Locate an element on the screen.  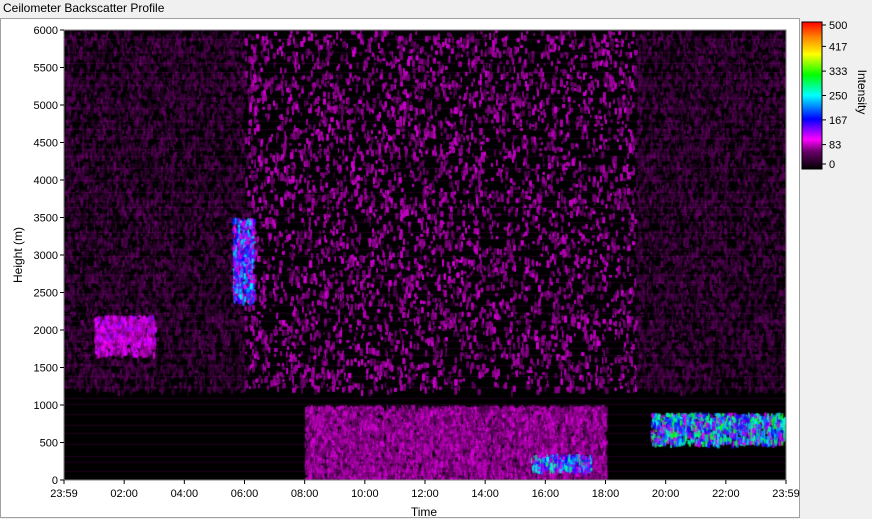
x-tick-label: 02:00 is located at coordinates (124, 494).